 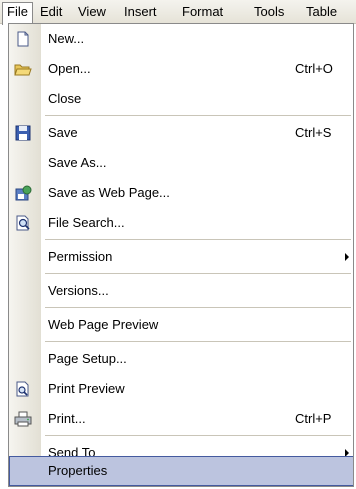 What do you see at coordinates (86, 388) in the screenshot?
I see `menu-item-label: Print Preview` at bounding box center [86, 388].